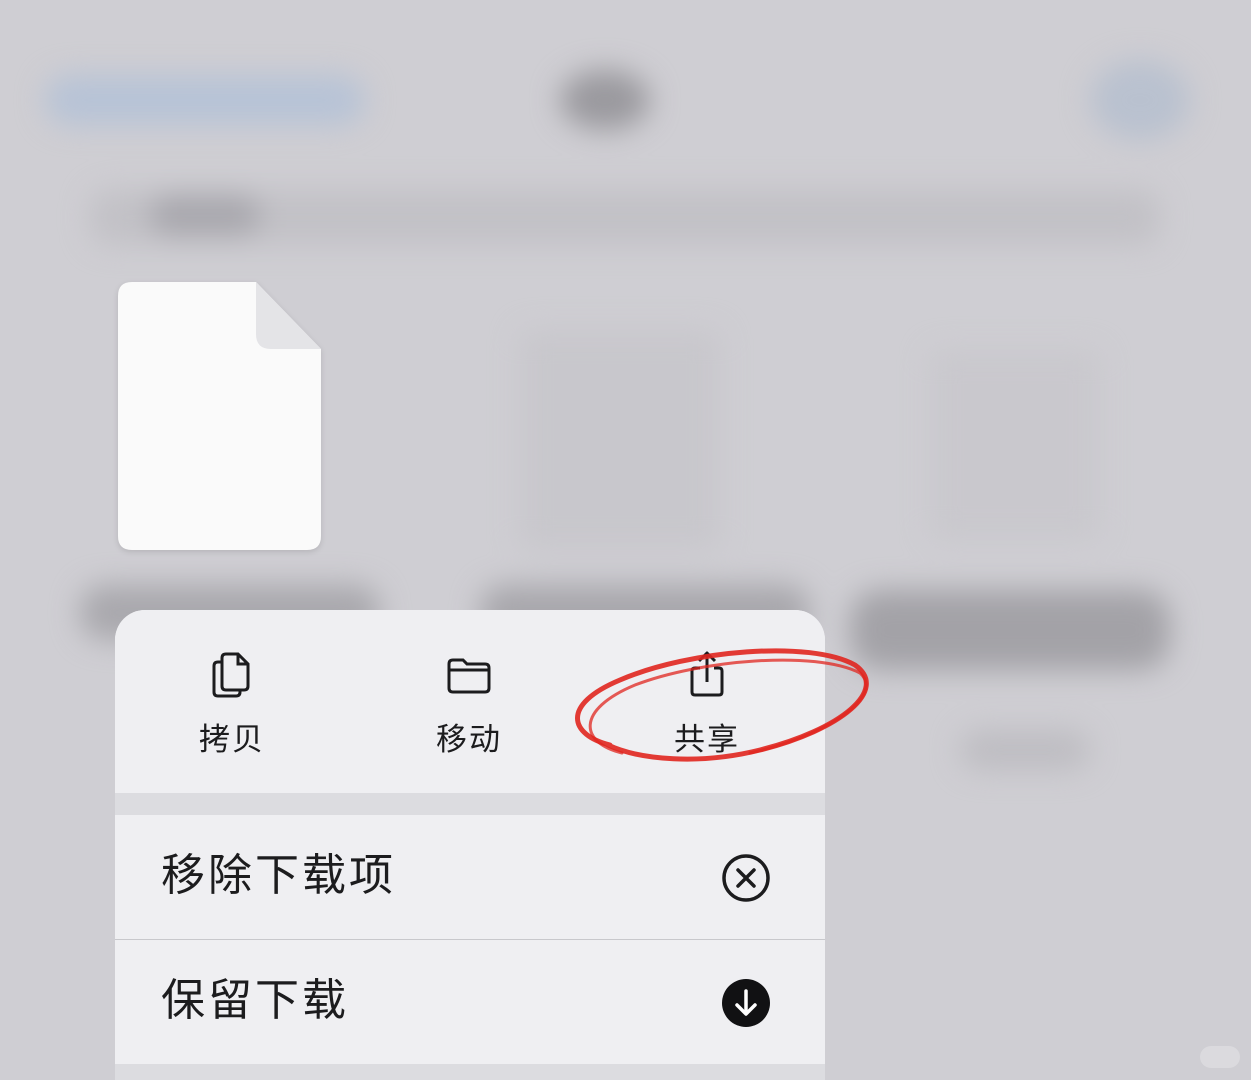 The height and width of the screenshot is (1080, 1251). What do you see at coordinates (469, 676) in the screenshot?
I see `folder-icon` at bounding box center [469, 676].